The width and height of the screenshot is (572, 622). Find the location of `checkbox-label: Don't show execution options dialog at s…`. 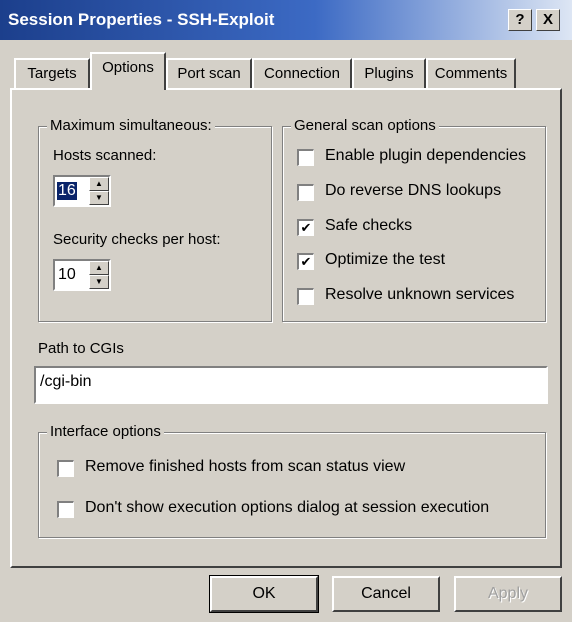

checkbox-label: Don't show execution options dialog at s… is located at coordinates (287, 507).